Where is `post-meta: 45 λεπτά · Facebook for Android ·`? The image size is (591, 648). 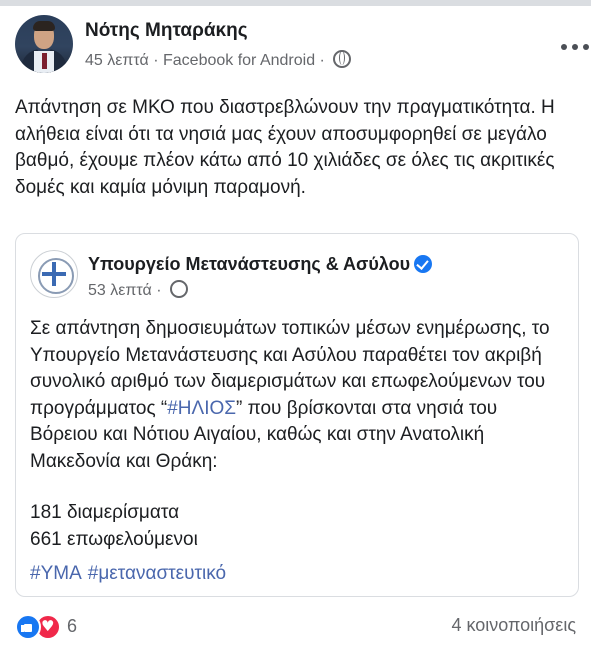
post-meta: 45 λεπτά · Facebook for Android · is located at coordinates (218, 60).